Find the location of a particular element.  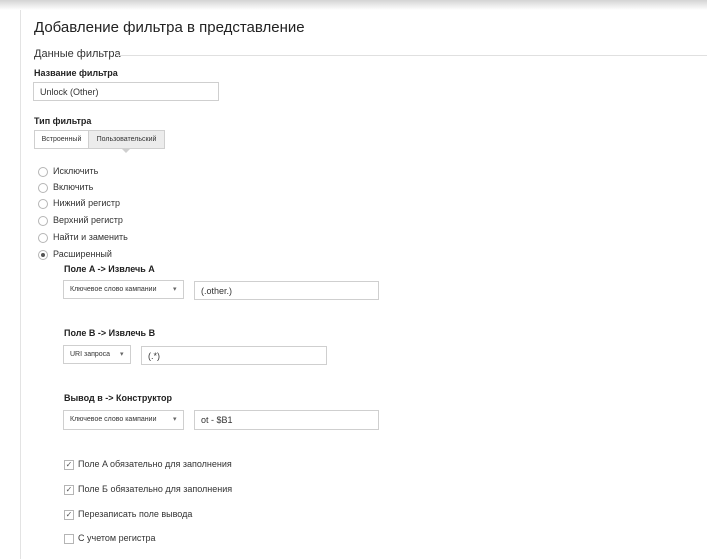

checkbox-label: С учетом регистра is located at coordinates (117, 538).